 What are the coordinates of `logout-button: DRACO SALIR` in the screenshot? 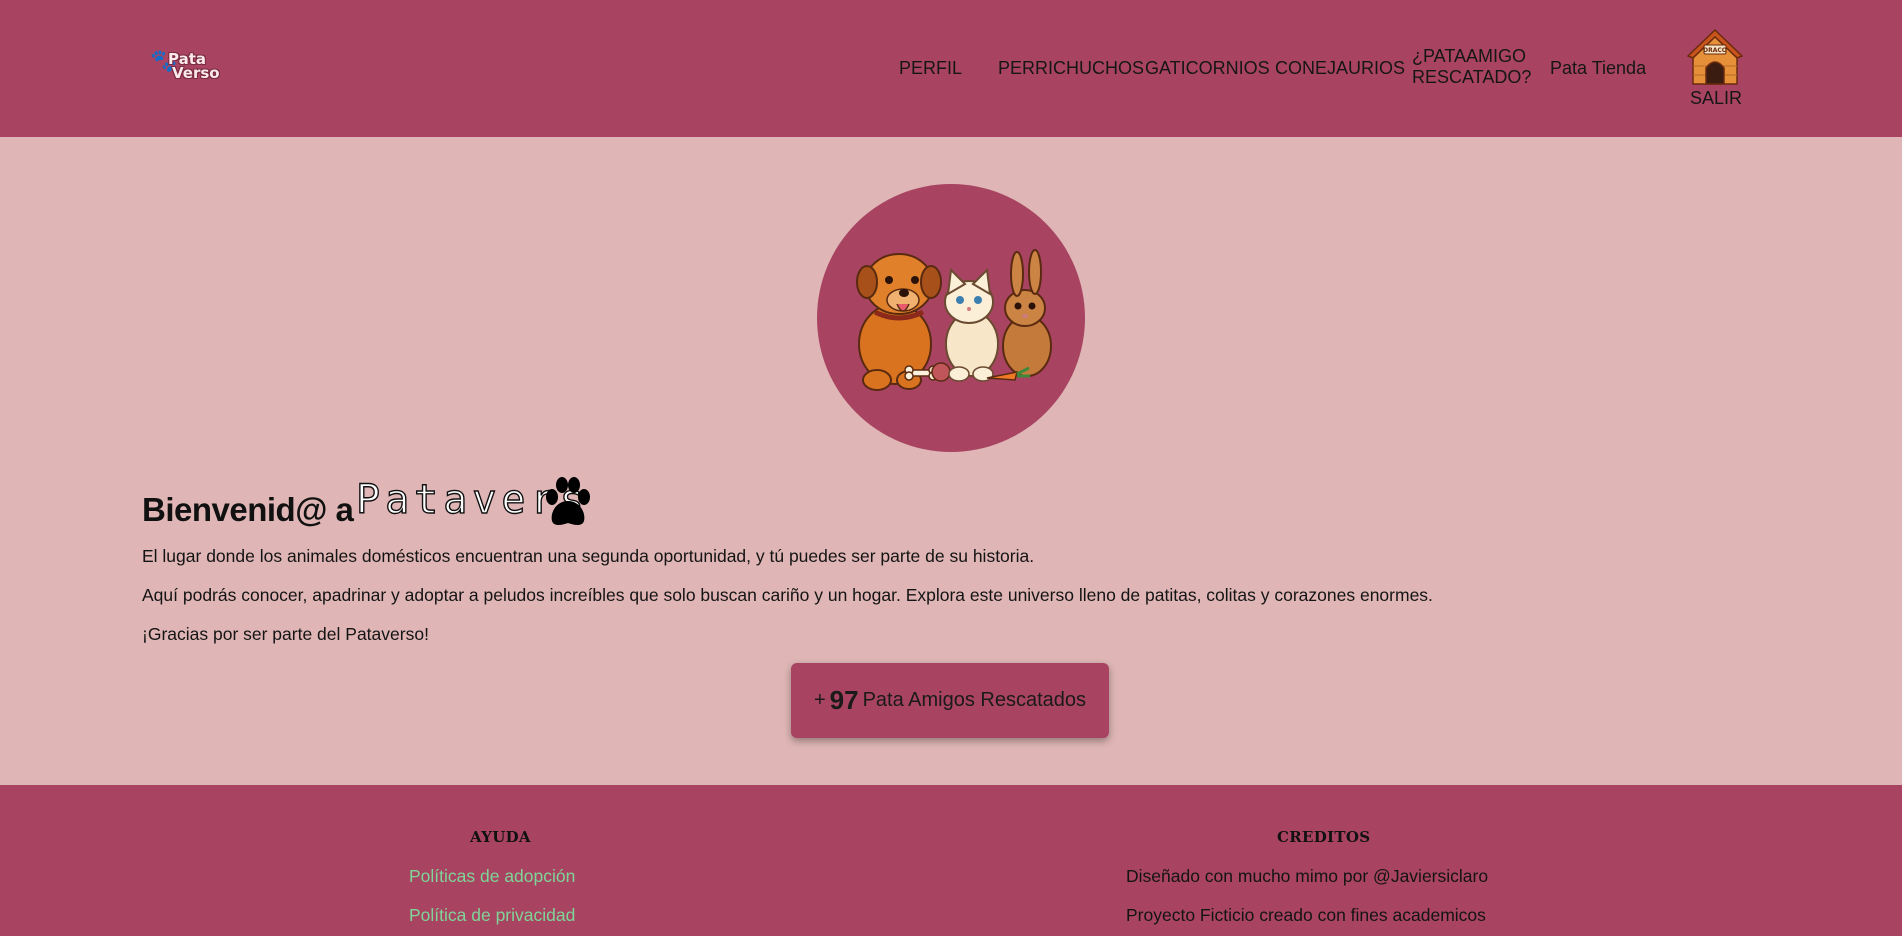 It's located at (1715, 71).